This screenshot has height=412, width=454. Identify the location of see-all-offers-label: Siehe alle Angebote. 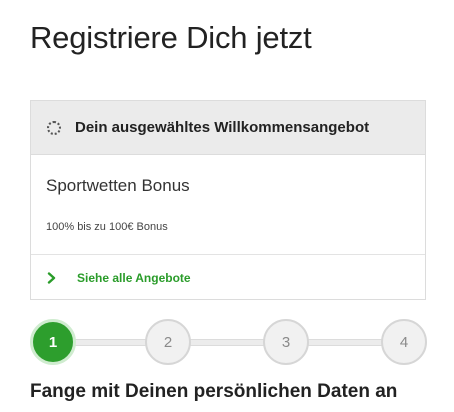
(134, 278).